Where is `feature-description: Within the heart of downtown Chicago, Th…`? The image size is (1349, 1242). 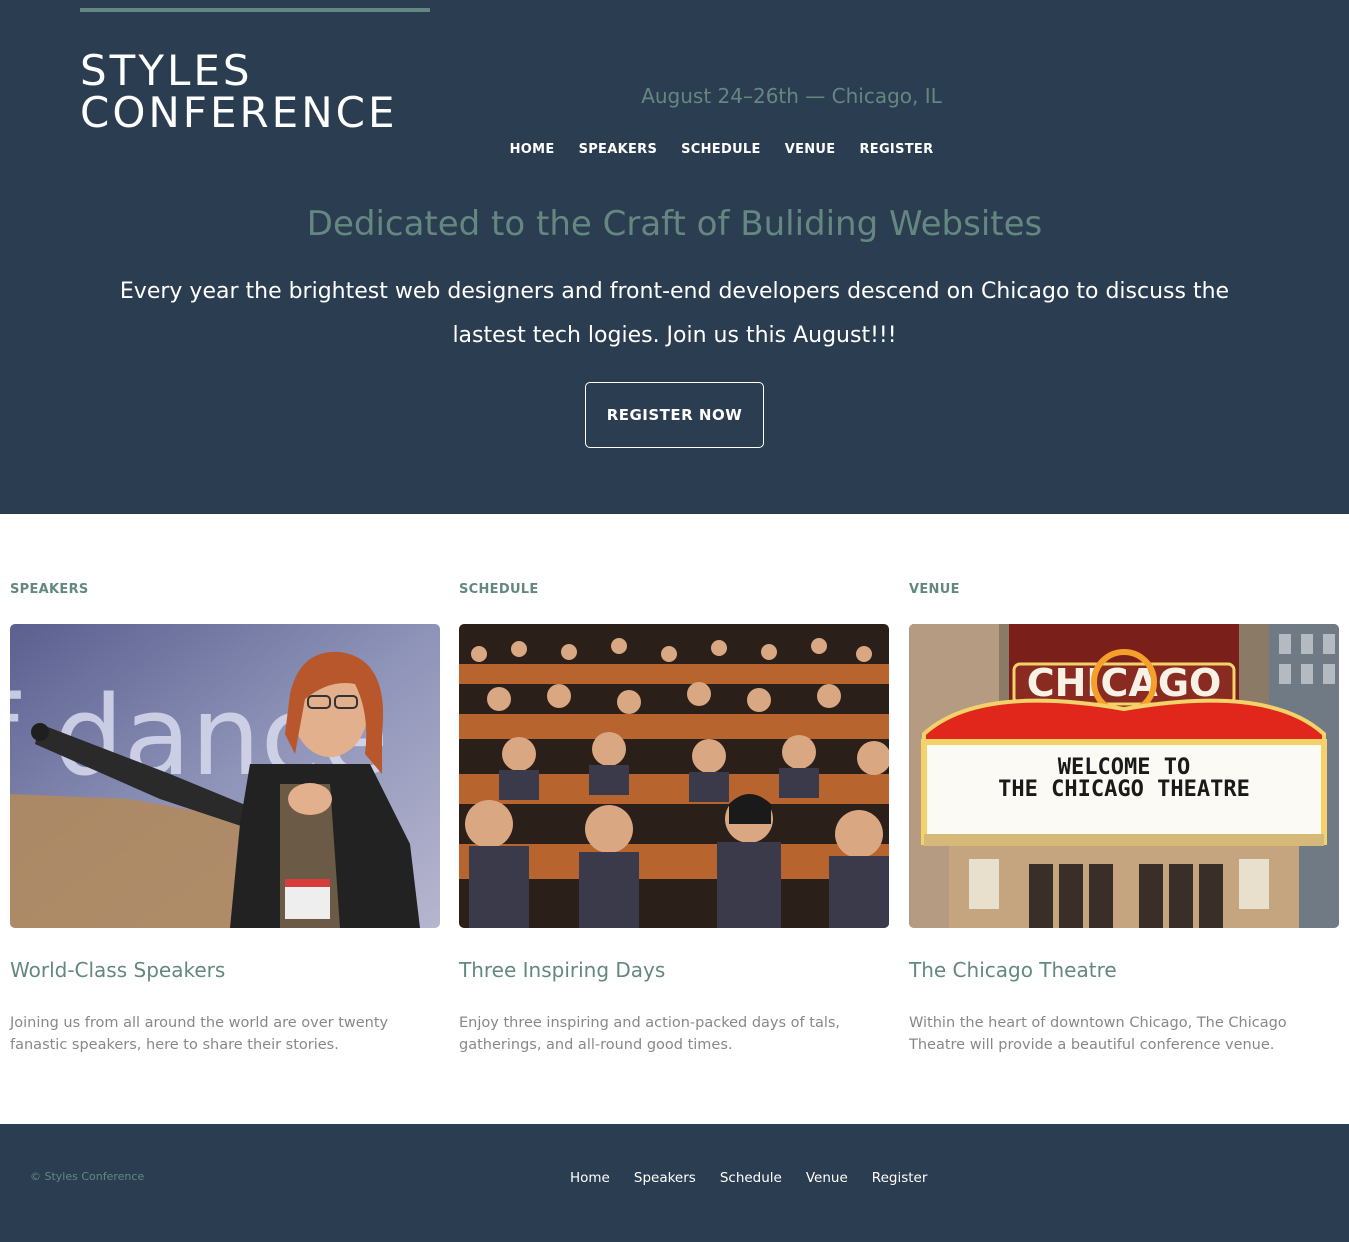
feature-description: Within the heart of downtown Chicago, Th… is located at coordinates (1098, 1034).